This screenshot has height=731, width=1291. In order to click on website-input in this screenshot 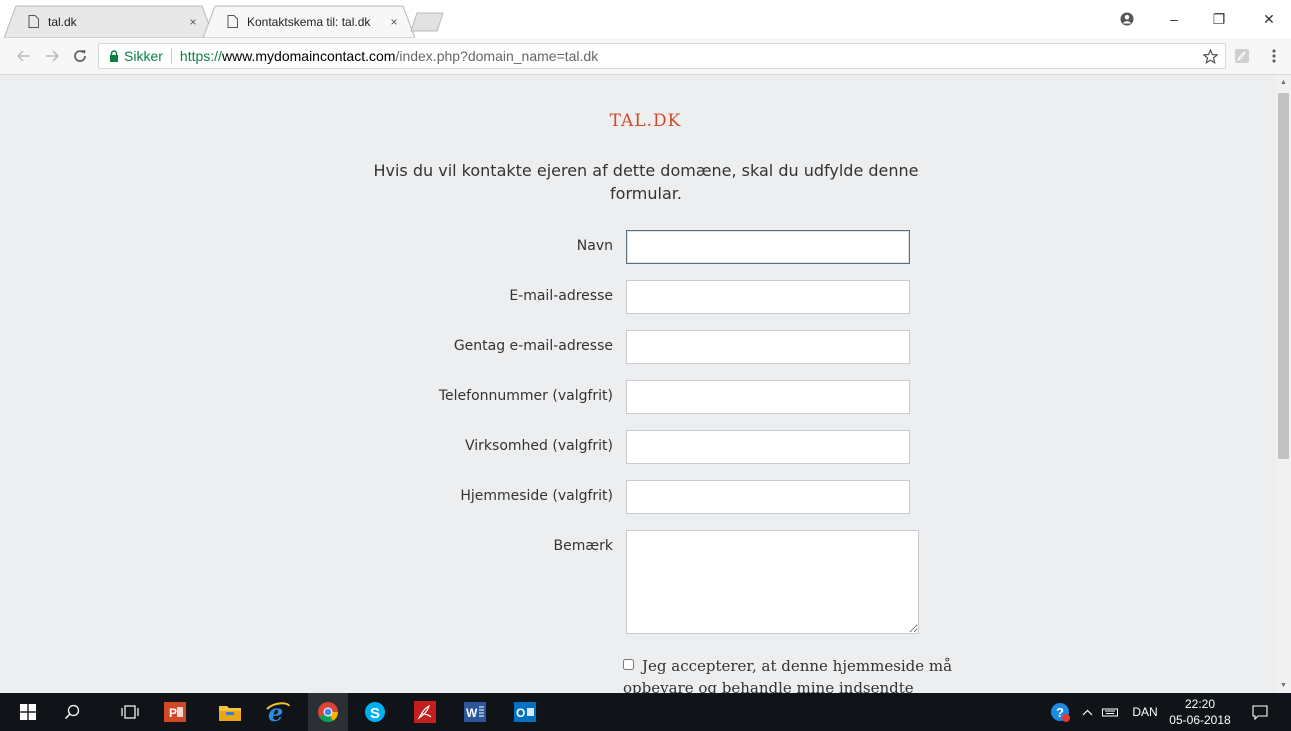, I will do `click(768, 497)`.